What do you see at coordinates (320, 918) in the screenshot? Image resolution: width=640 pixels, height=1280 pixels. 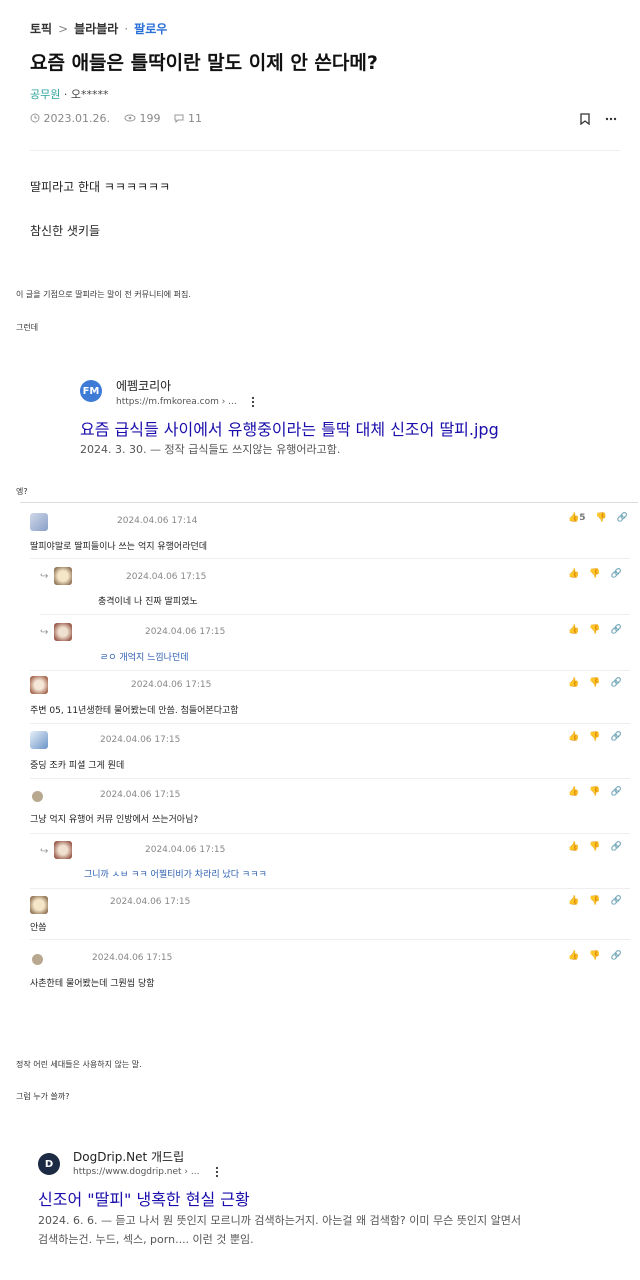 I see `comment-row: 2024.04.06 17:15 안씀 👍 👎 🔗` at bounding box center [320, 918].